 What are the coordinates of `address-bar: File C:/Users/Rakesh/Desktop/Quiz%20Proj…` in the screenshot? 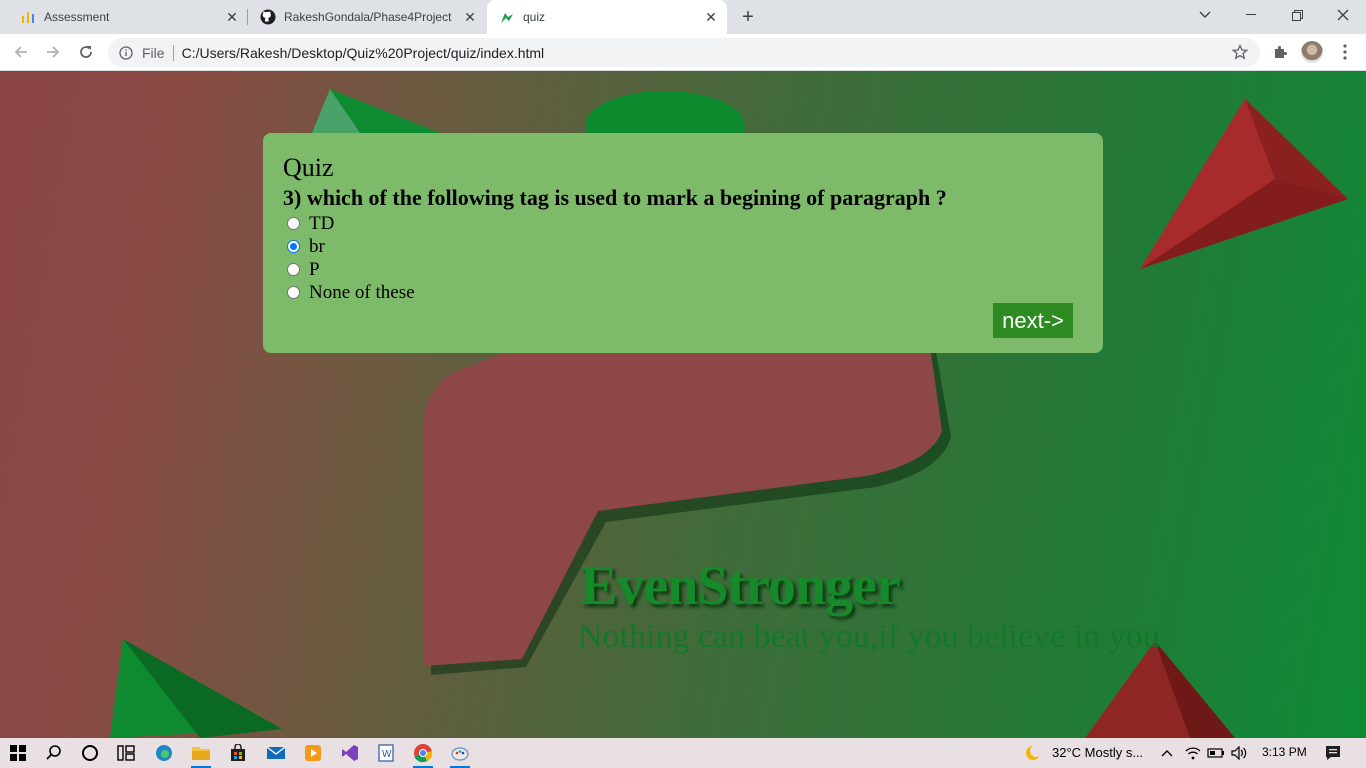 It's located at (684, 52).